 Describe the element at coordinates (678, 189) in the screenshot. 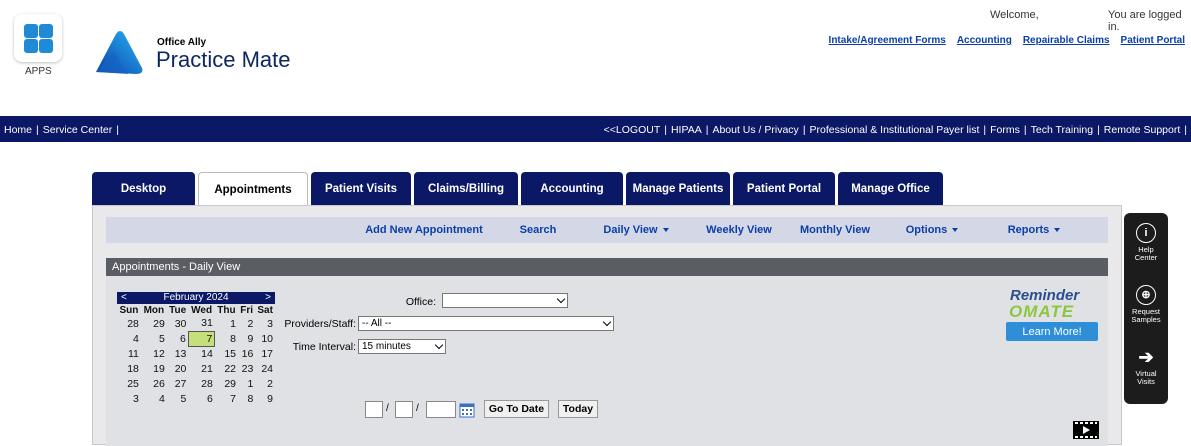

I see `tab-manage-patients: Manage Patients` at that location.